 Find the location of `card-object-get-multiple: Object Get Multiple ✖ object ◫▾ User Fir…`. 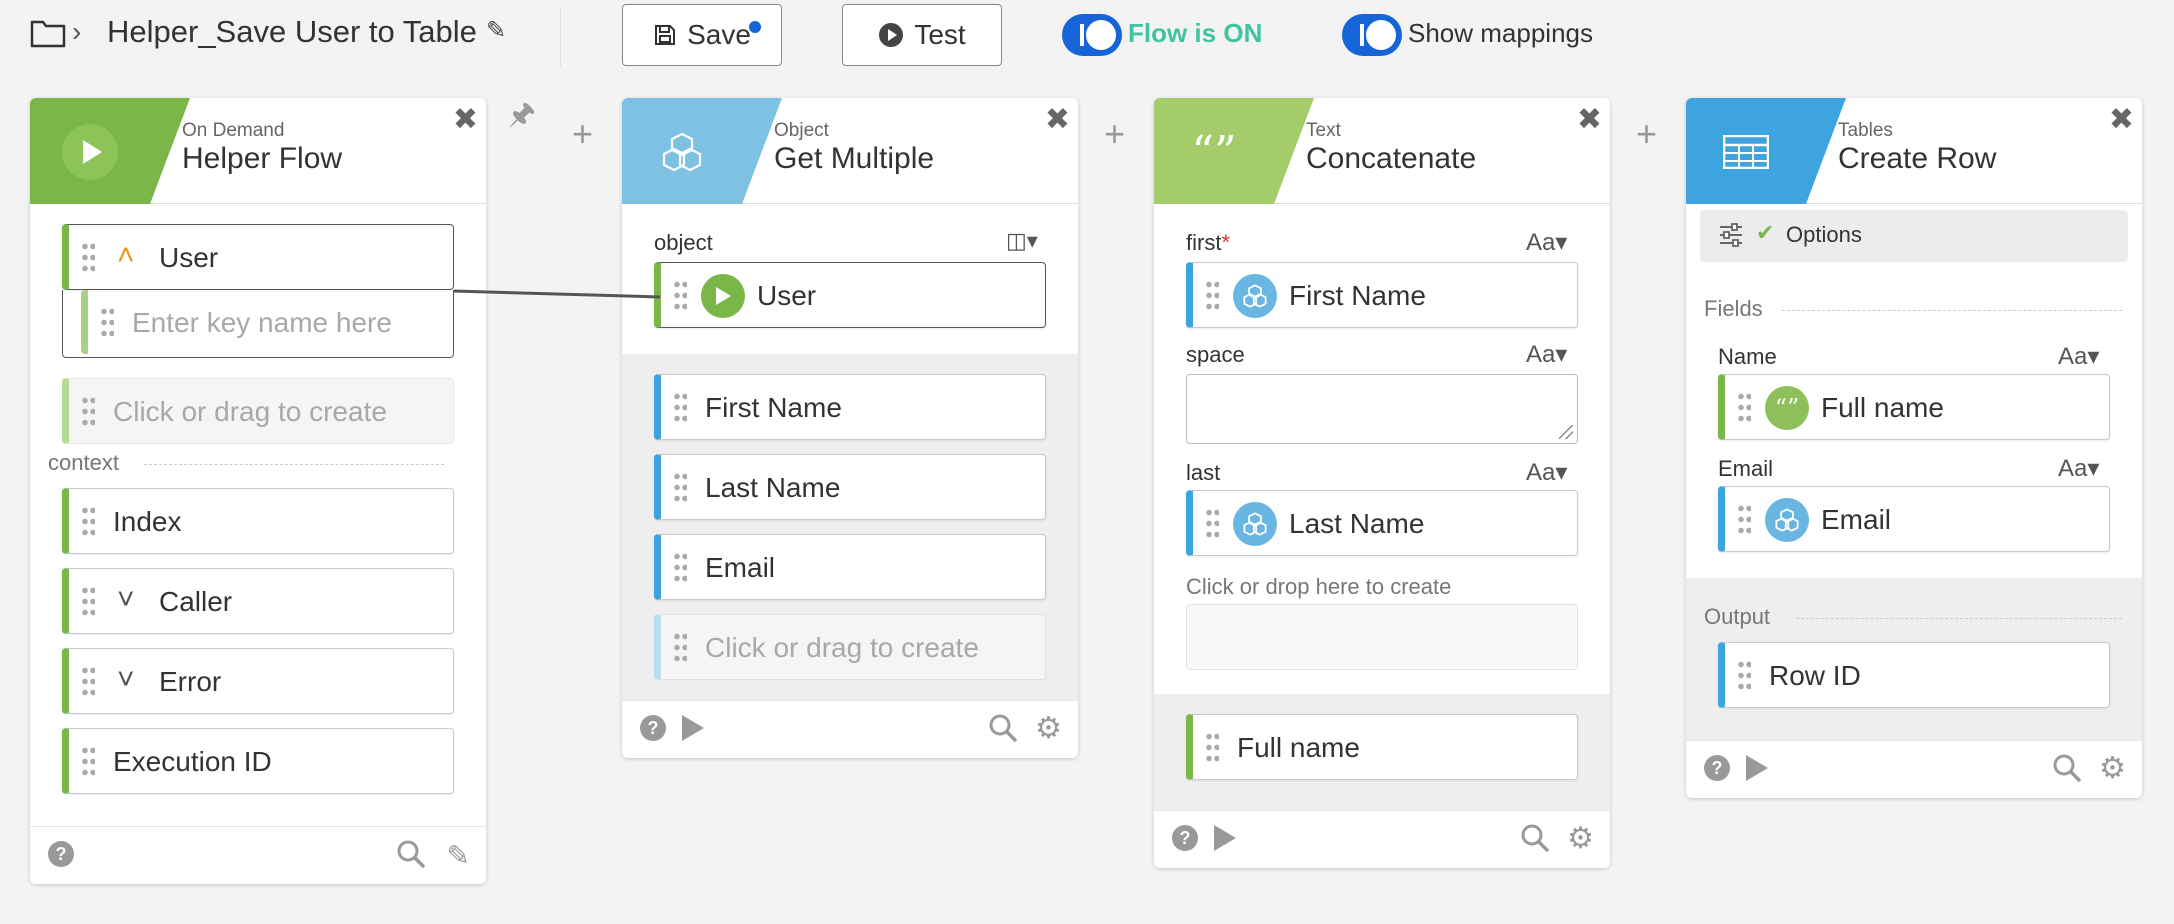

card-object-get-multiple: Object Get Multiple ✖ object ◫▾ User Fir… is located at coordinates (850, 428).